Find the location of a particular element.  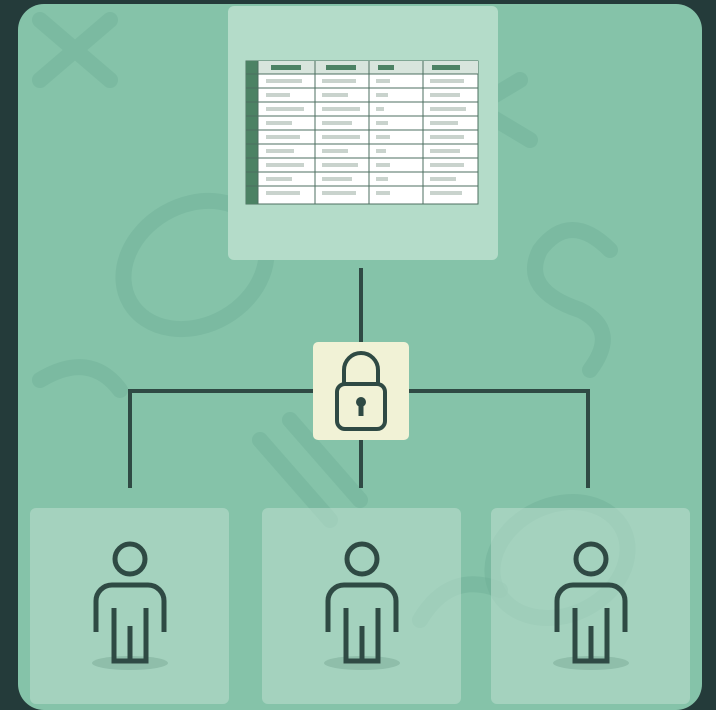

lock-box is located at coordinates (361, 391).